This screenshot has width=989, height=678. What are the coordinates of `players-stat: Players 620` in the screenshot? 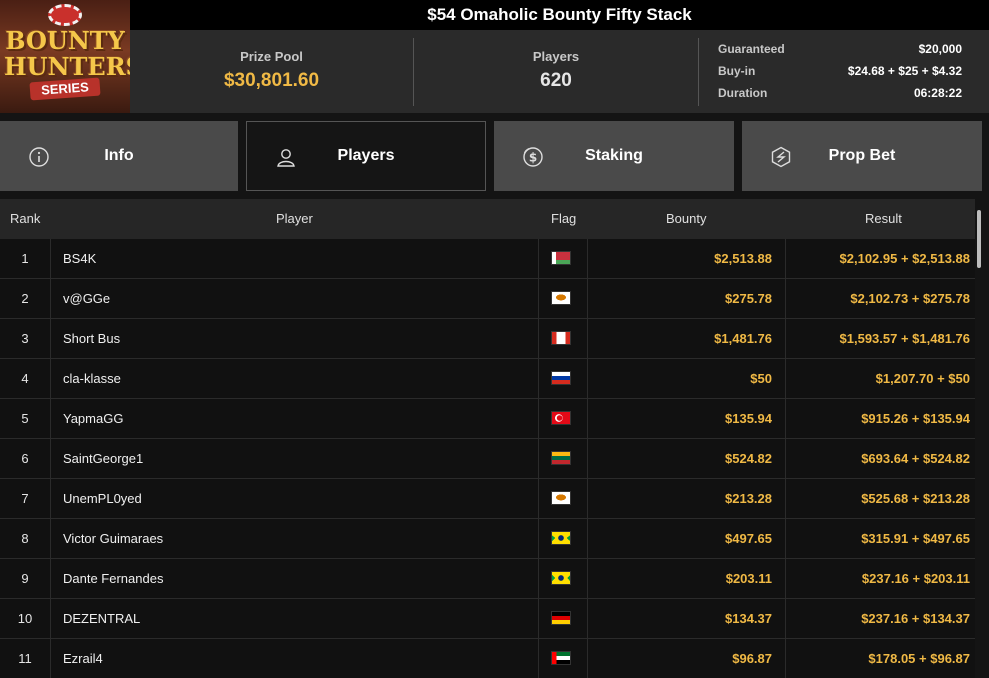 It's located at (556, 71).